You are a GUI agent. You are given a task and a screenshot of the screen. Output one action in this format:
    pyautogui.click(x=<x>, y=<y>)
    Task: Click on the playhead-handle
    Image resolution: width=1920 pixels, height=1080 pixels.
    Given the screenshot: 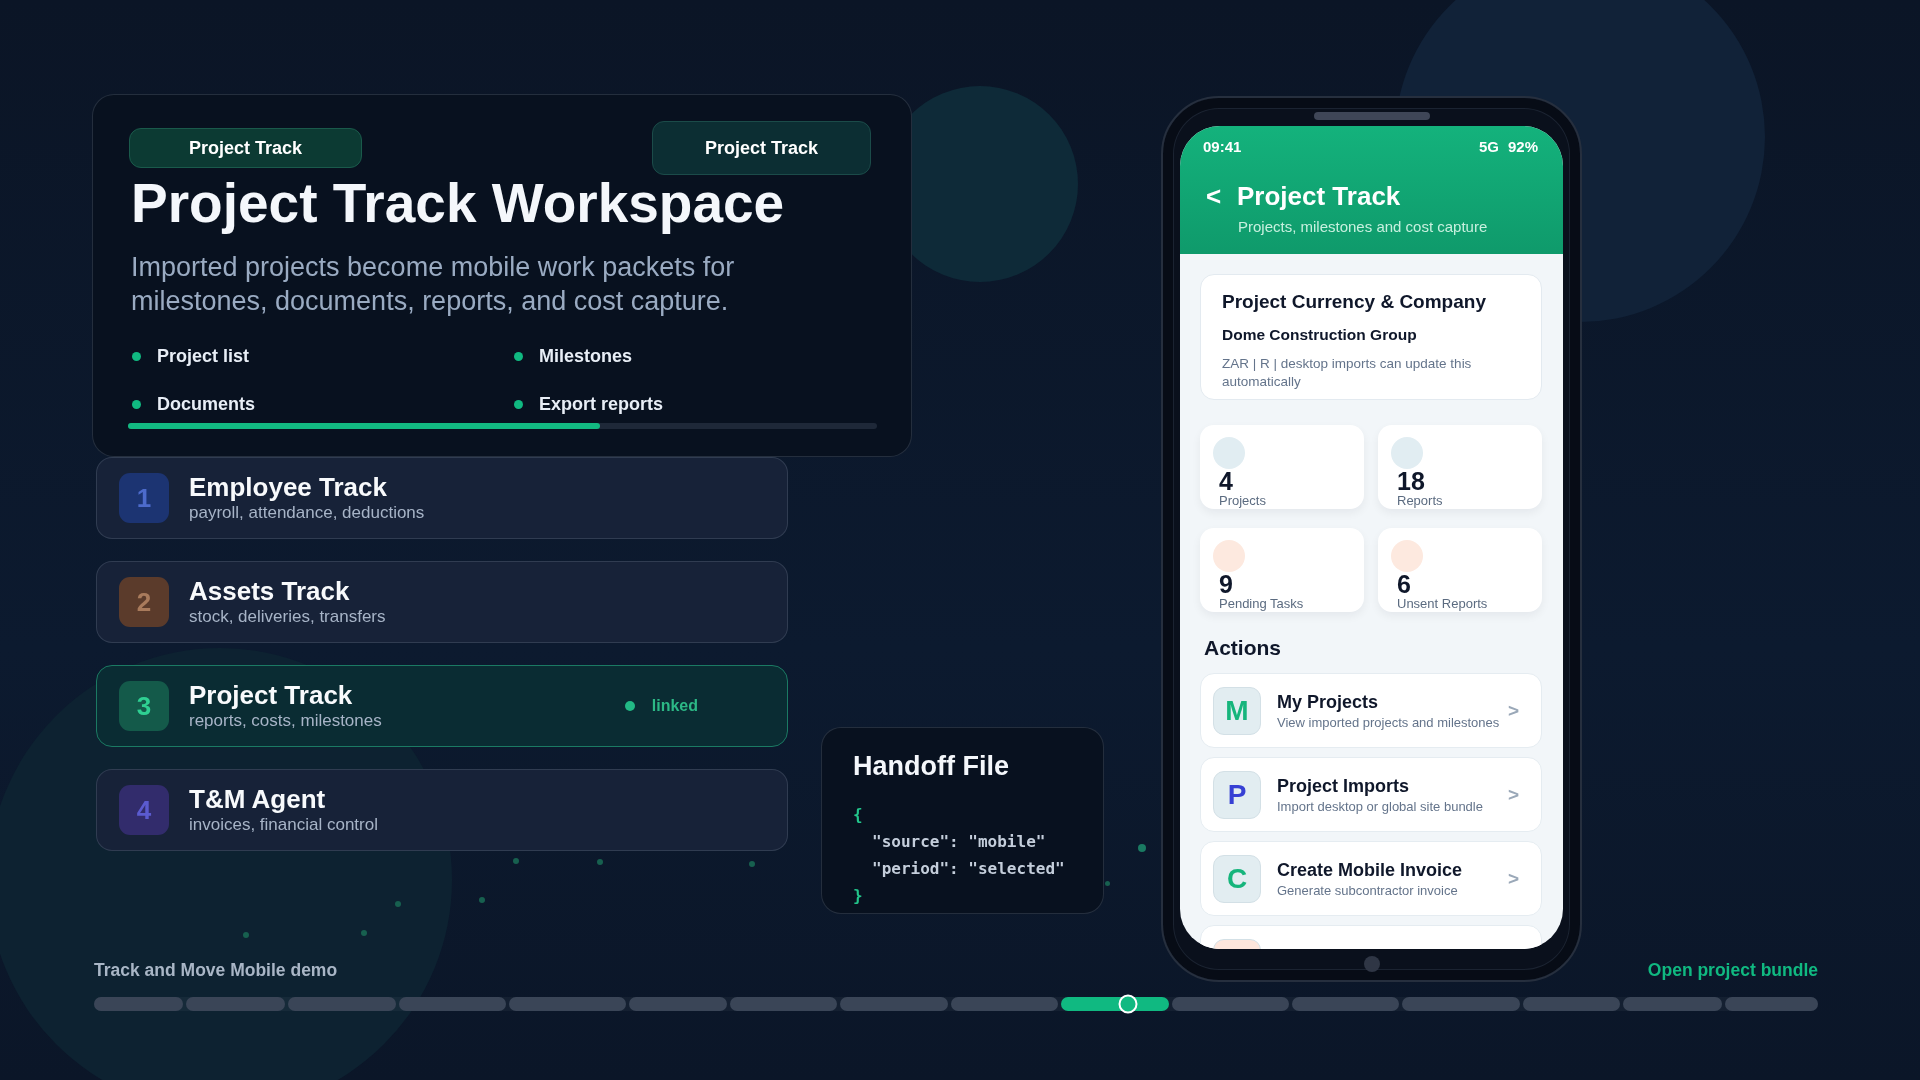 What is the action you would take?
    pyautogui.click(x=1128, y=1004)
    